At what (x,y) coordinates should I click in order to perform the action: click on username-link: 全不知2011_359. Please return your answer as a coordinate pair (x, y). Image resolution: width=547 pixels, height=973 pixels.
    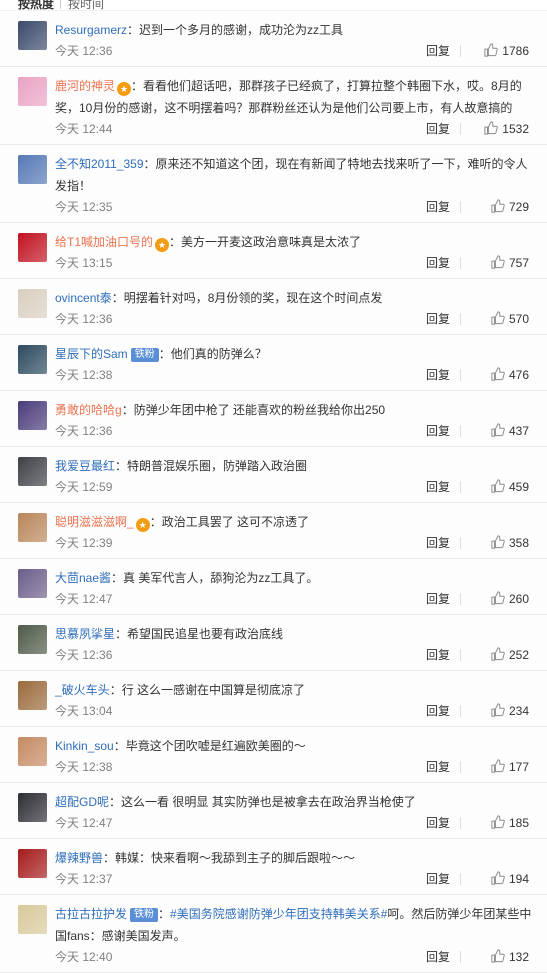
    Looking at the image, I should click on (99, 164).